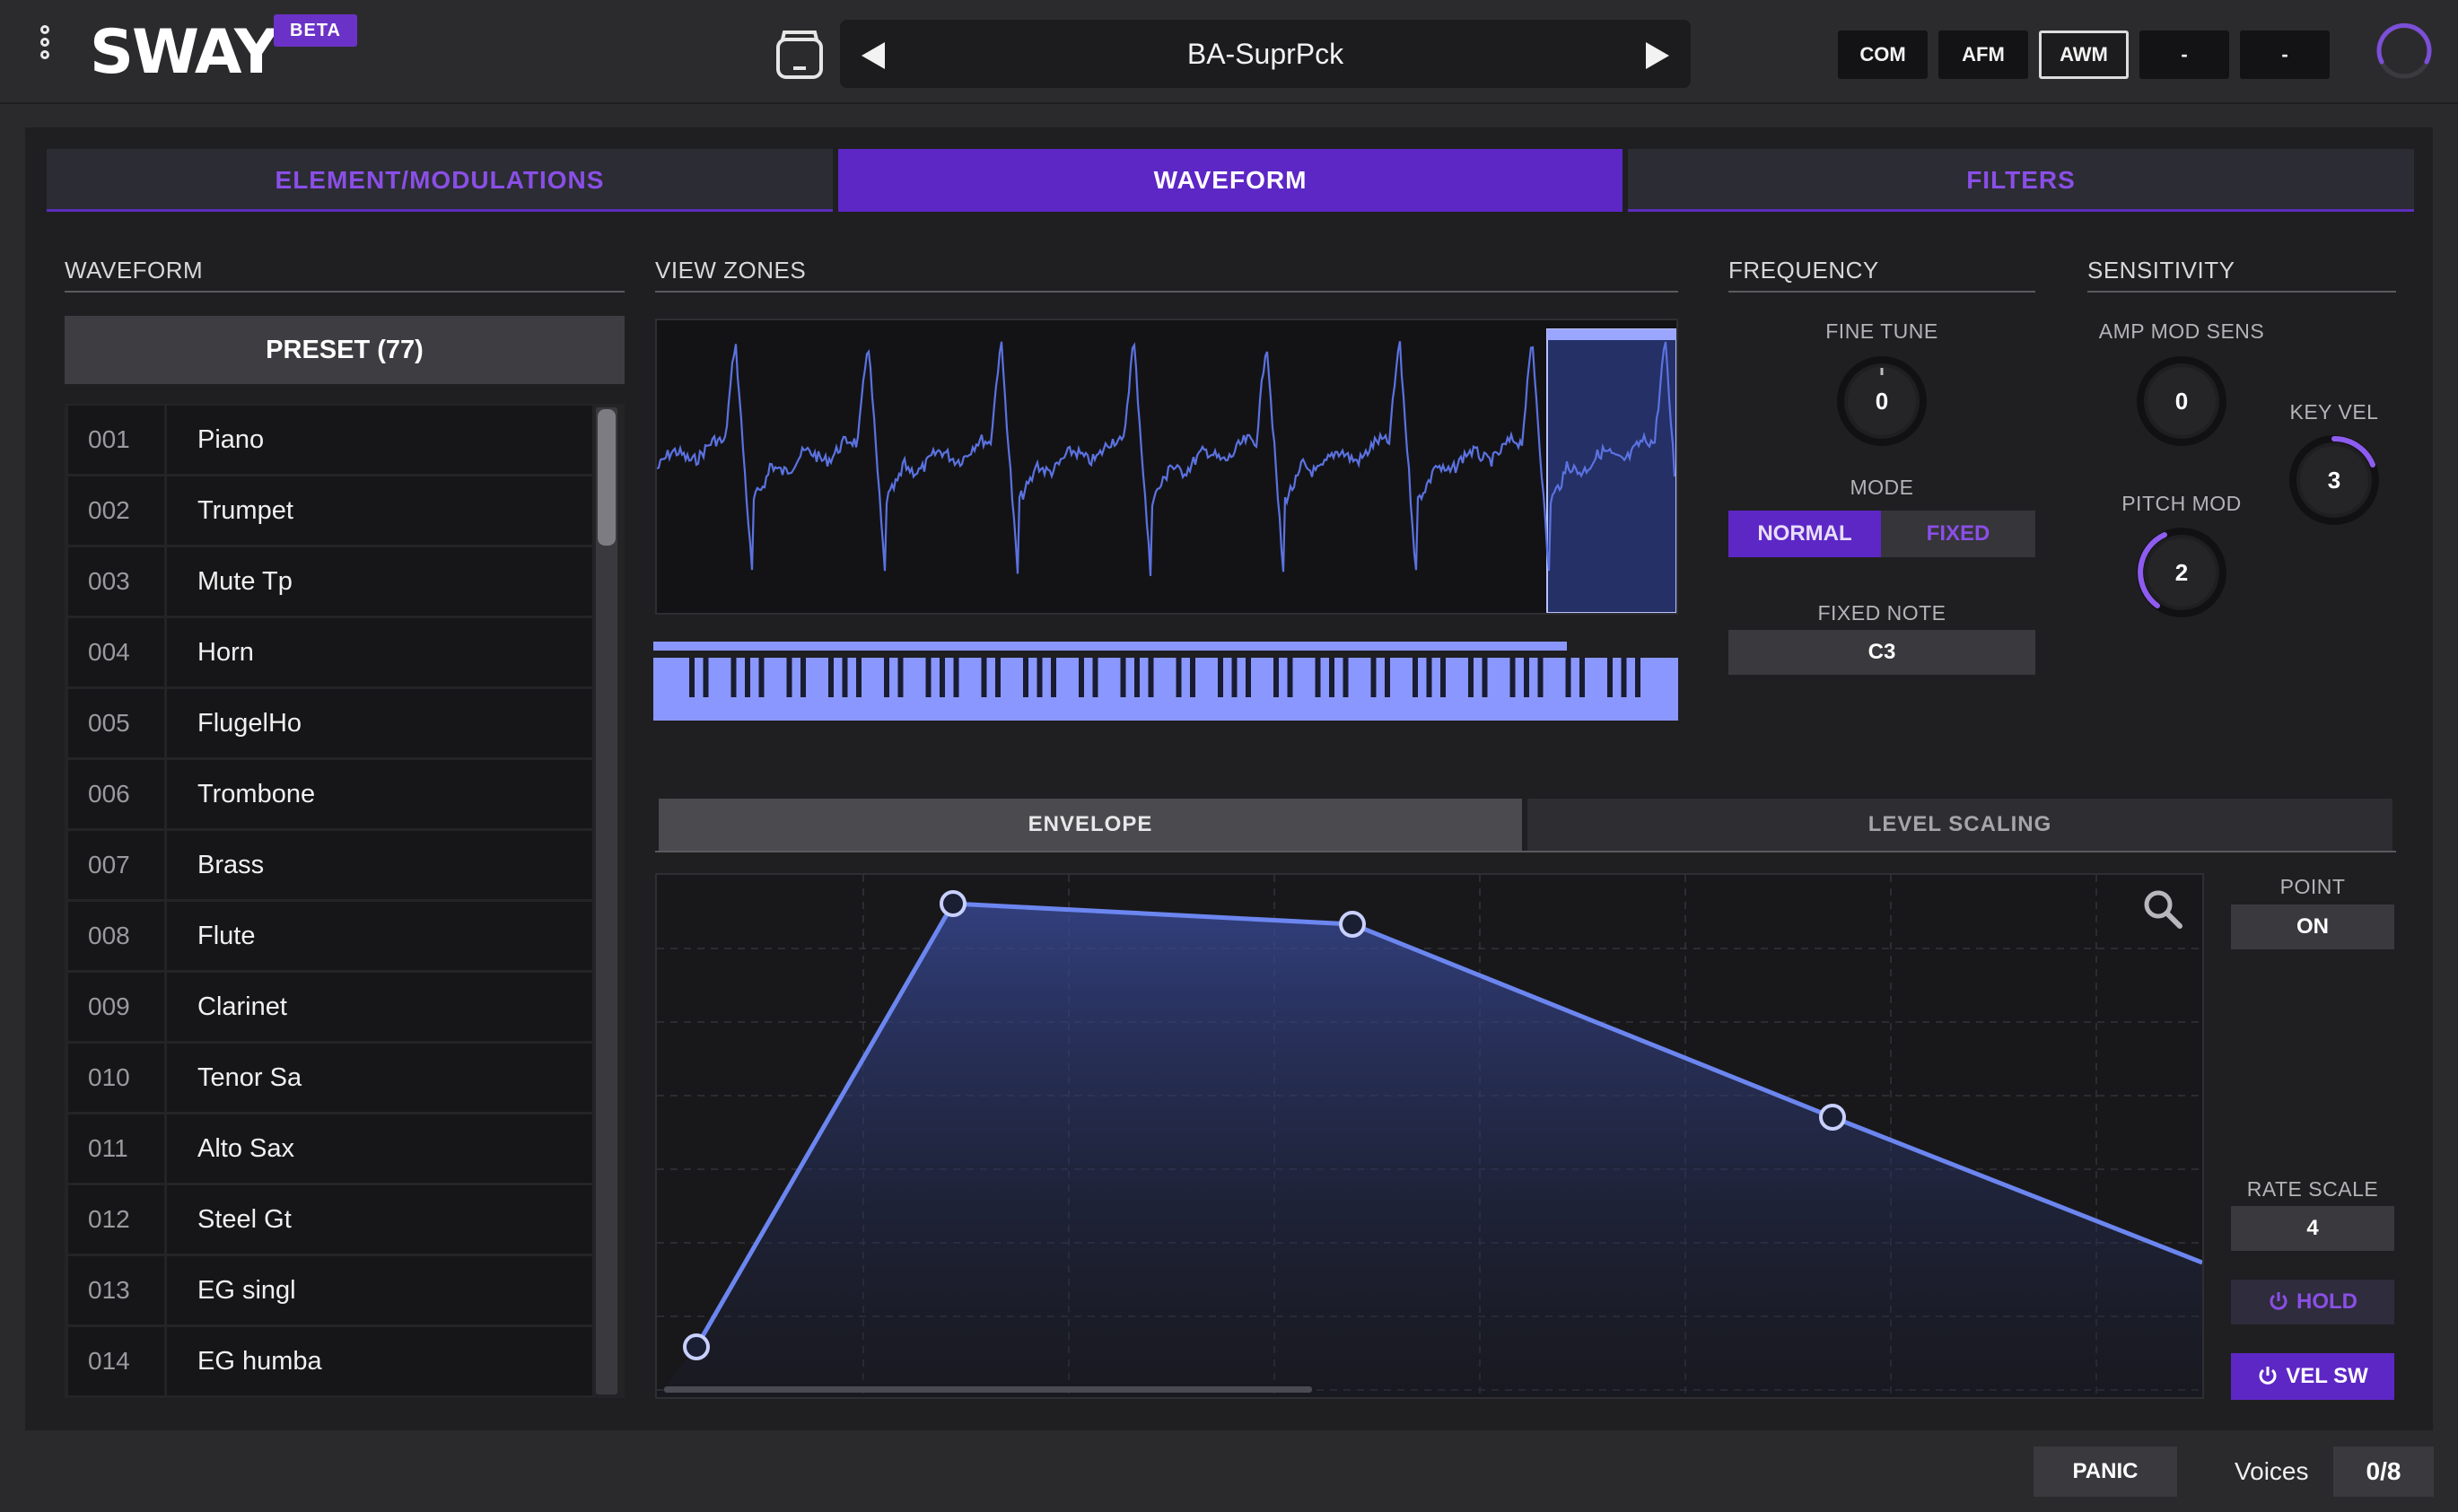  I want to click on preset-name-label: Mute Tp, so click(245, 581).